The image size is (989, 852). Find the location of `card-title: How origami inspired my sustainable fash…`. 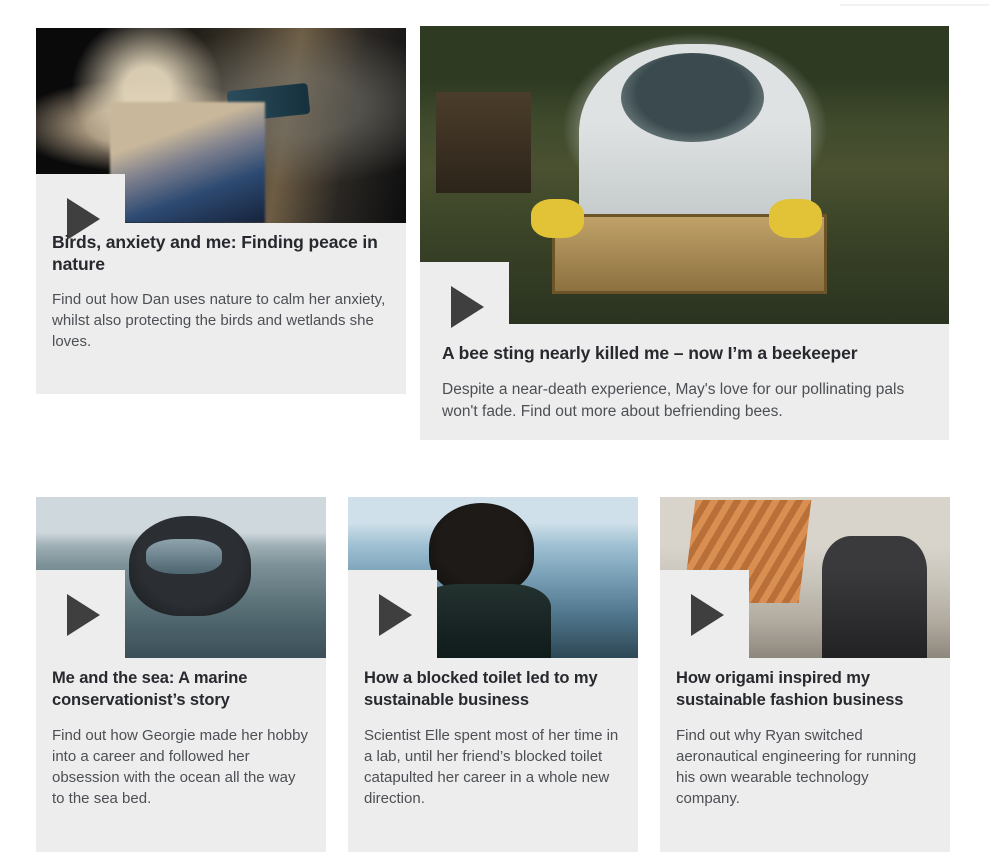

card-title: How origami inspired my sustainable fash… is located at coordinates (805, 689).